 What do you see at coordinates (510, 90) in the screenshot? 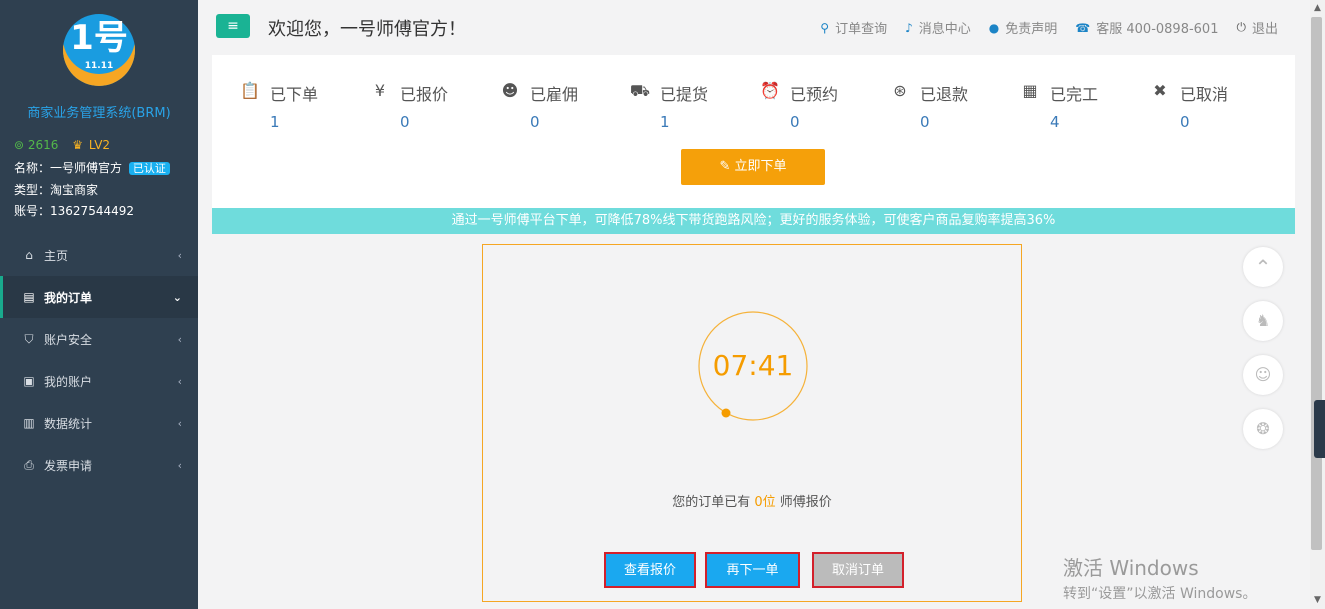
I see `worker-icon: ☻` at bounding box center [510, 90].